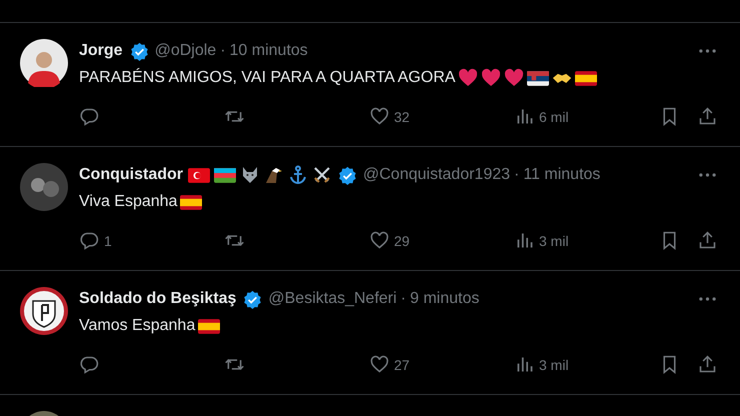  What do you see at coordinates (101, 51) in the screenshot?
I see `user-name: Jorge` at bounding box center [101, 51].